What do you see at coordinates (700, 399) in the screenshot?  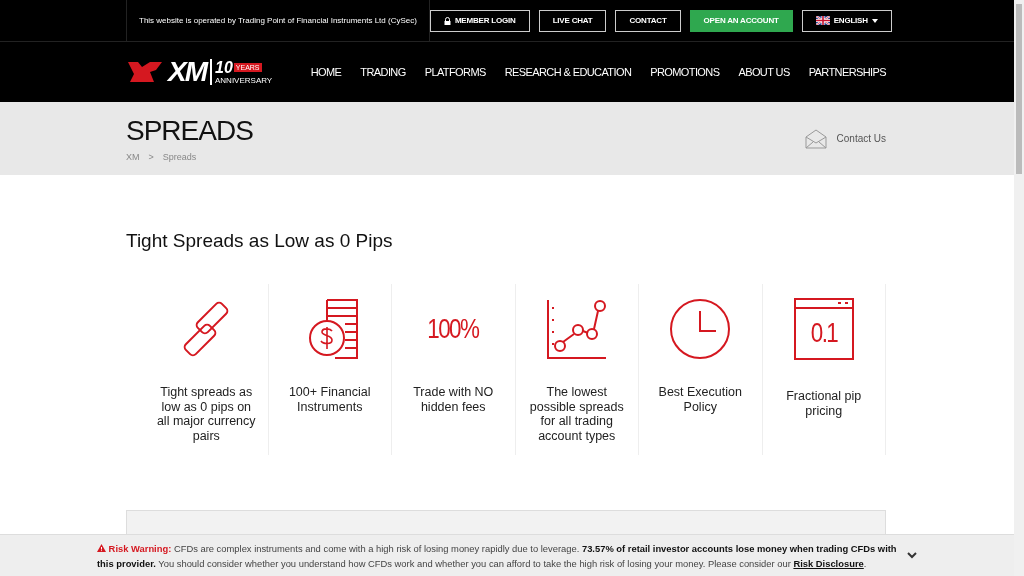 I see `feature-text: Best Execution Policy` at bounding box center [700, 399].